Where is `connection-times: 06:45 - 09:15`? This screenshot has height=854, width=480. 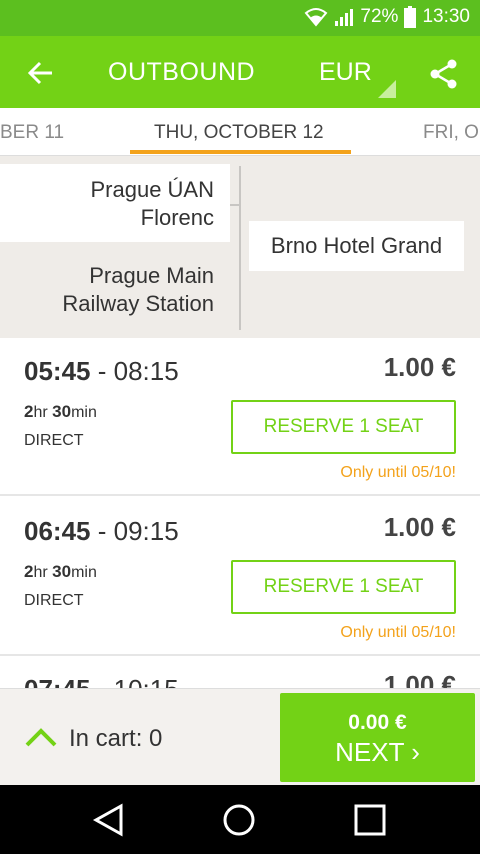
connection-times: 06:45 - 09:15 is located at coordinates (101, 531).